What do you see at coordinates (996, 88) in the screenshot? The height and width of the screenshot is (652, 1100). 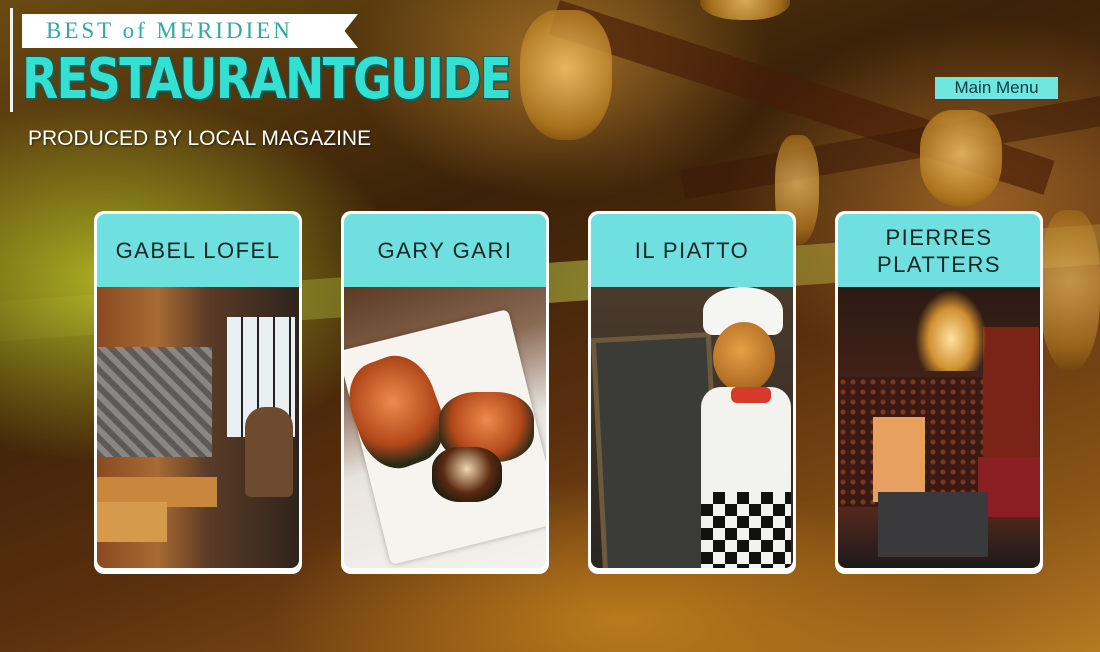 I see `main-menu-button: Main Menu` at bounding box center [996, 88].